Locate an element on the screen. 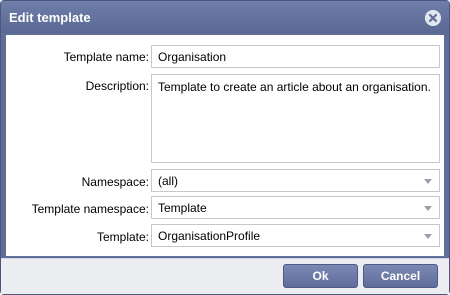 The height and width of the screenshot is (295, 450). close-icon is located at coordinates (433, 18).